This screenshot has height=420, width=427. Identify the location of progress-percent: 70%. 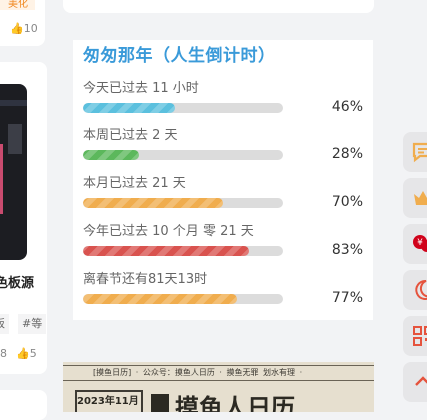
(347, 202).